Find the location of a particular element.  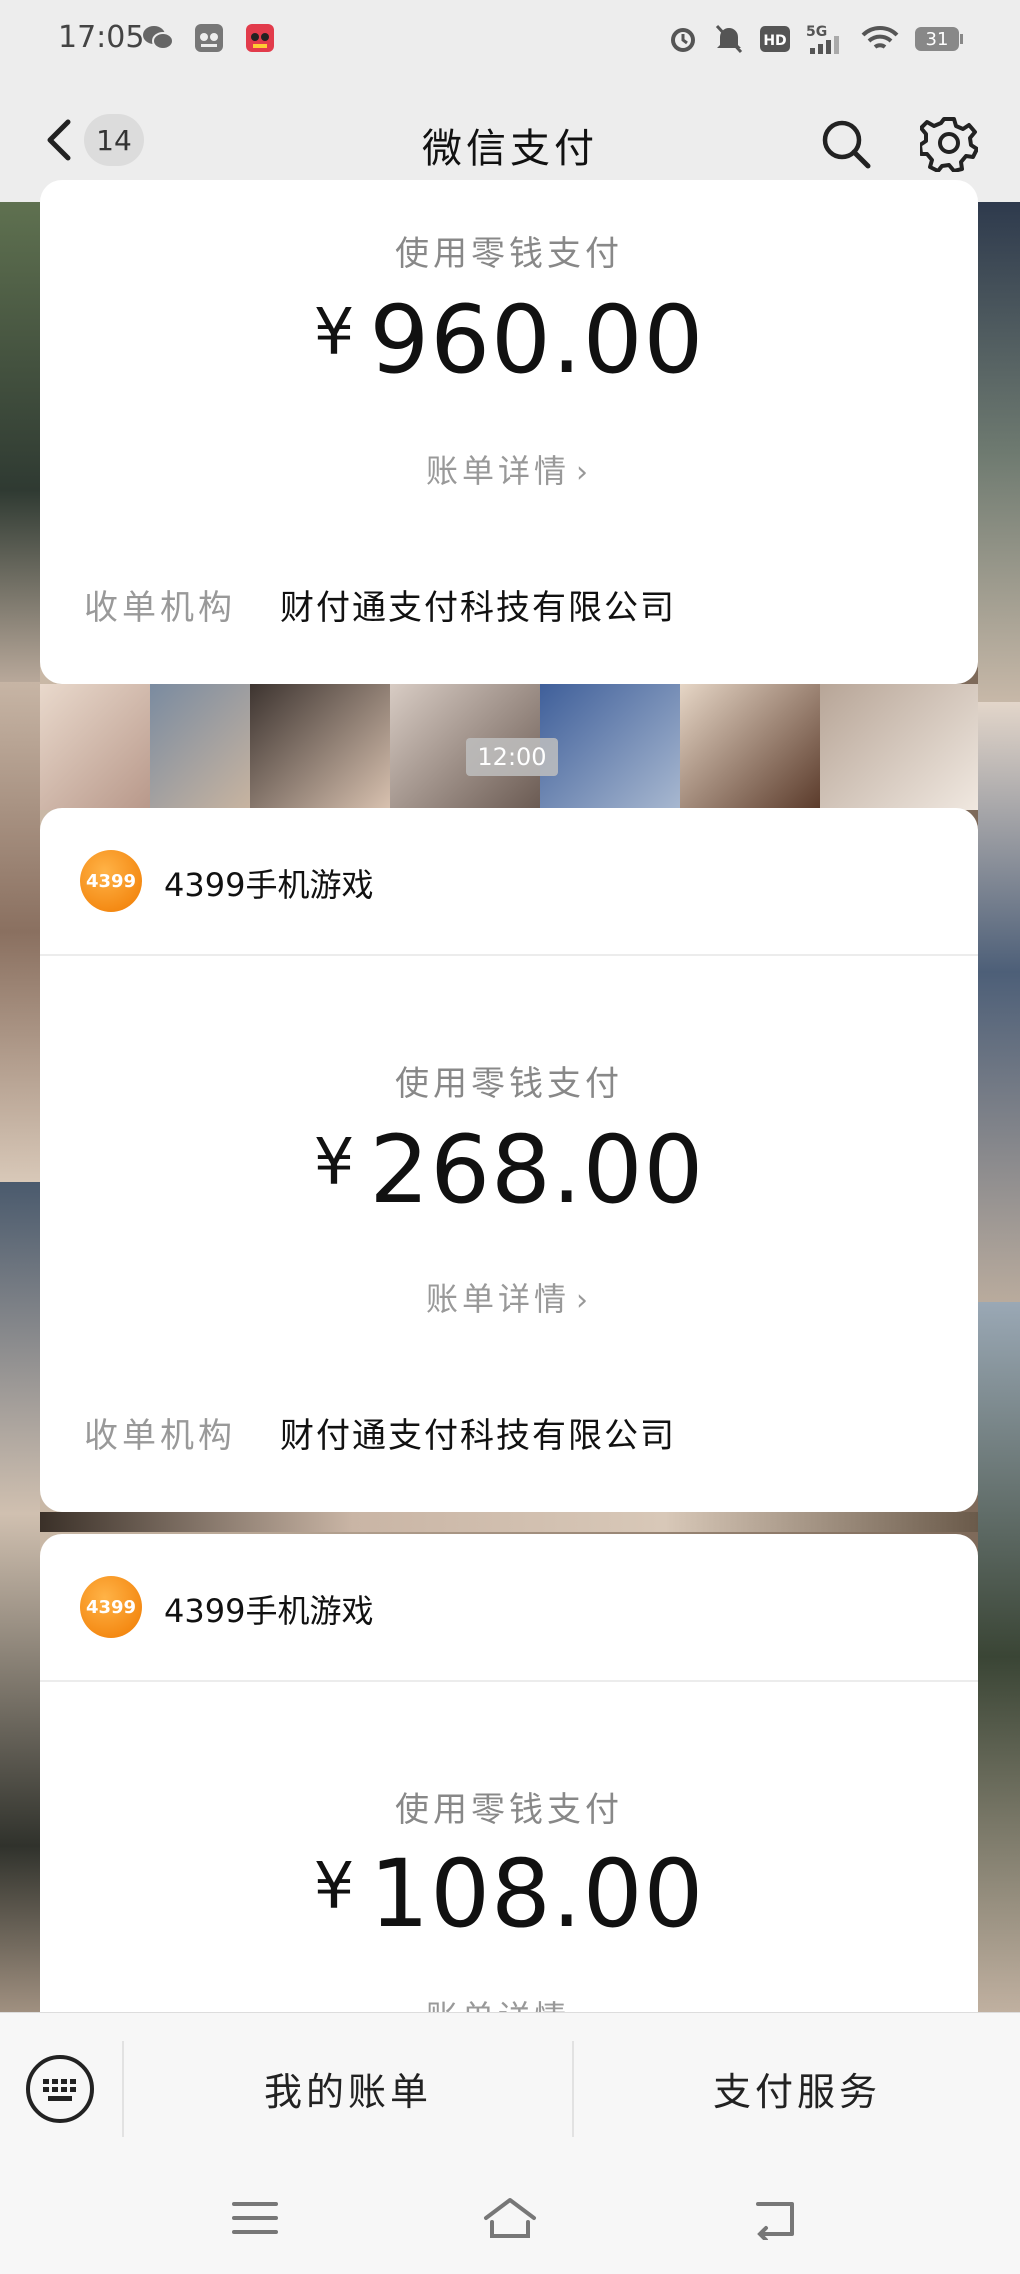

payment-amount: ¥960.00 is located at coordinates (509, 340).